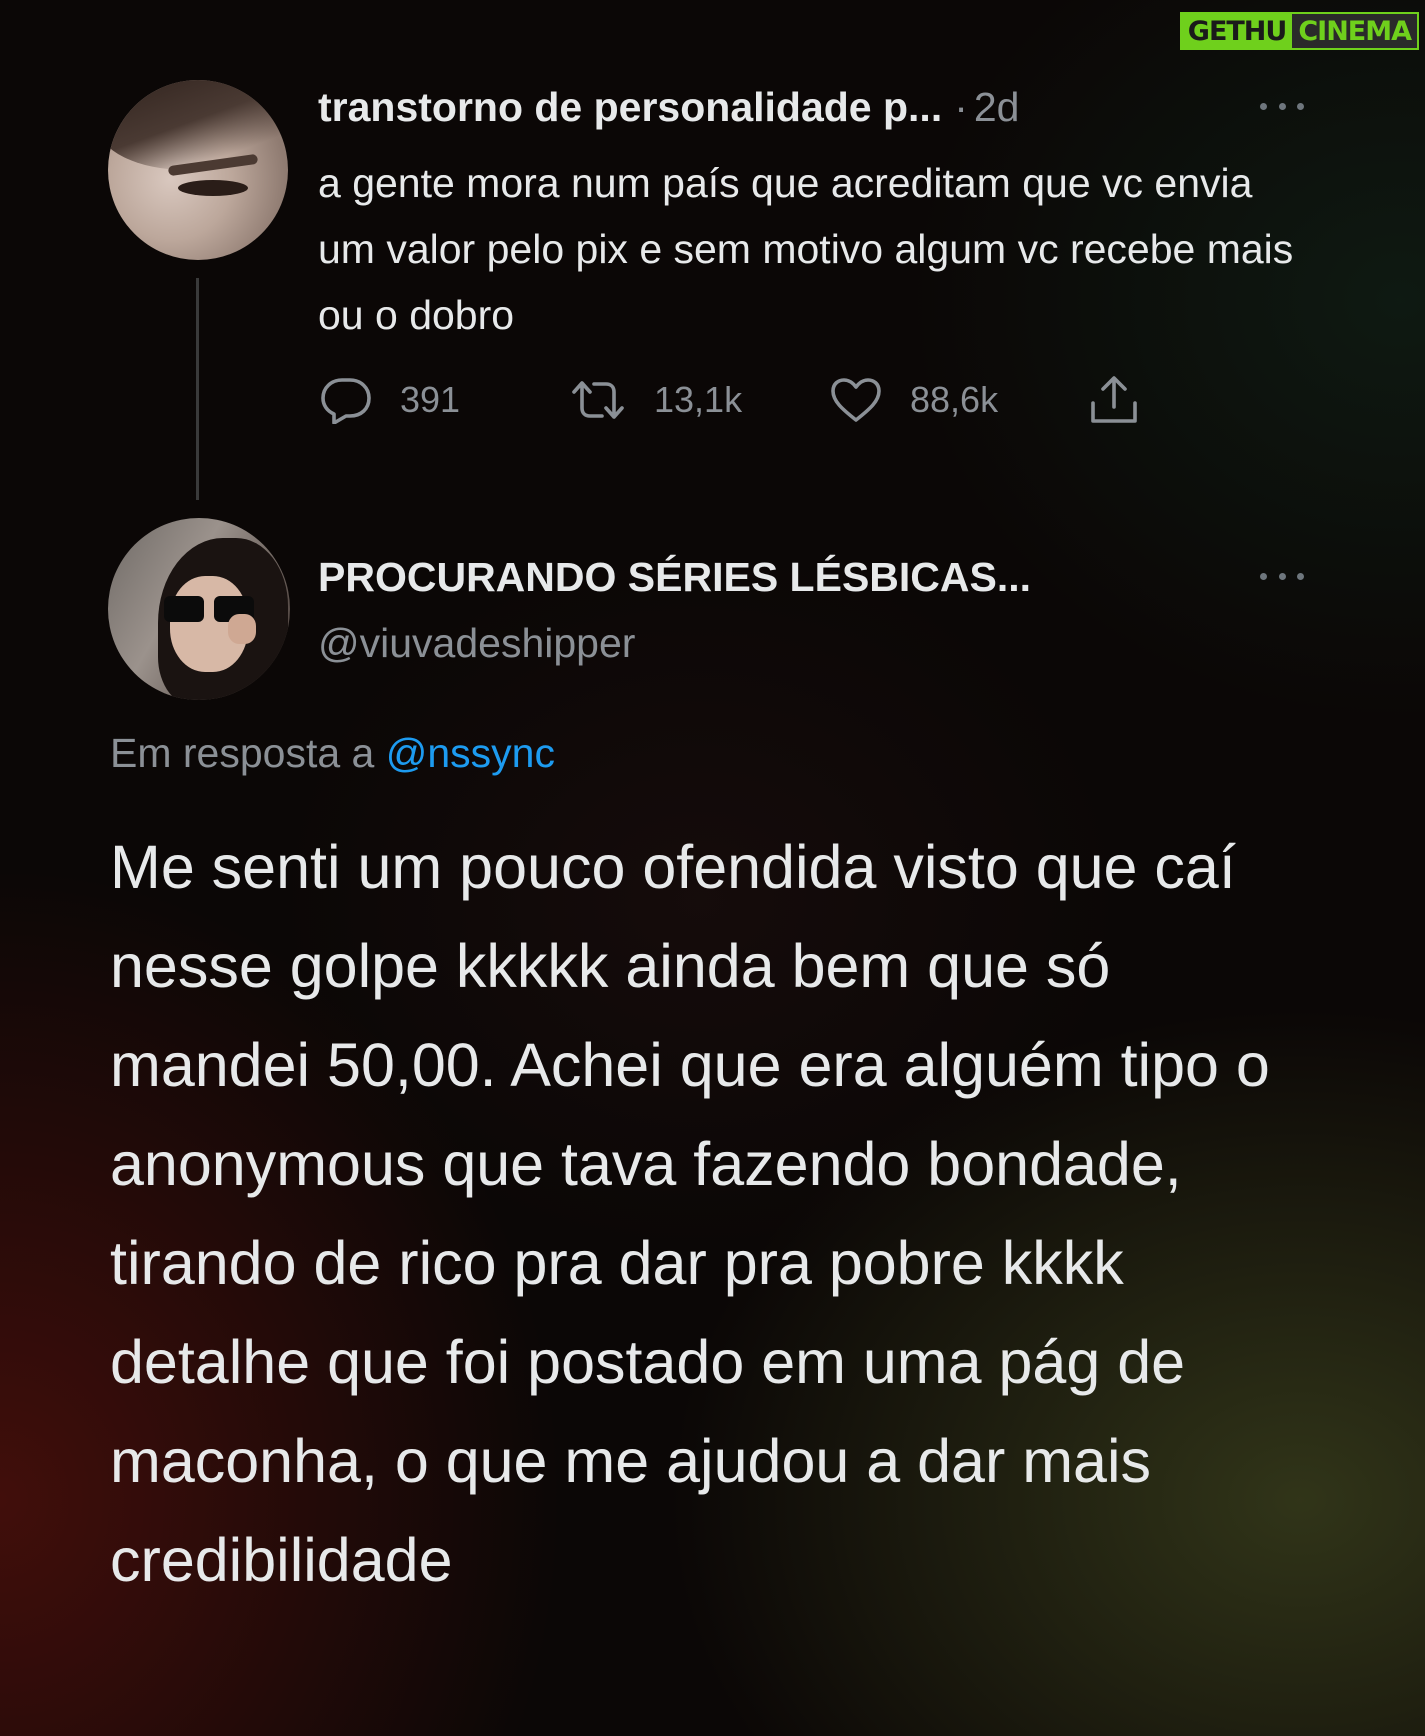  Describe the element at coordinates (1237, 31) in the screenshot. I see `watermark-part1: GETHU` at that location.